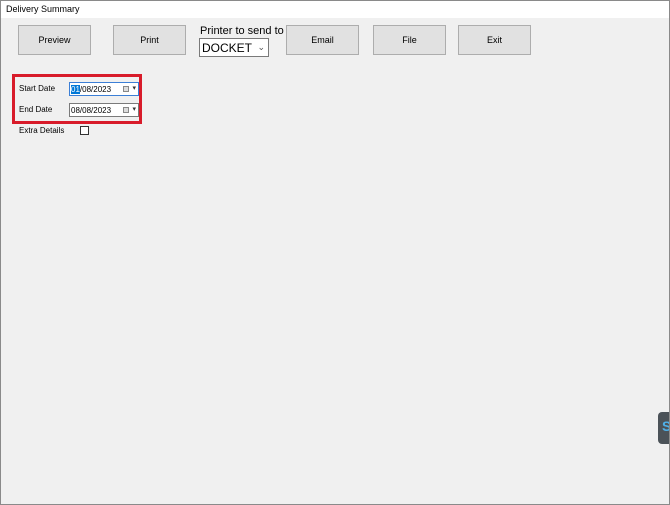 This screenshot has width=670, height=505. I want to click on widget-logo-icon: S, so click(665, 426).